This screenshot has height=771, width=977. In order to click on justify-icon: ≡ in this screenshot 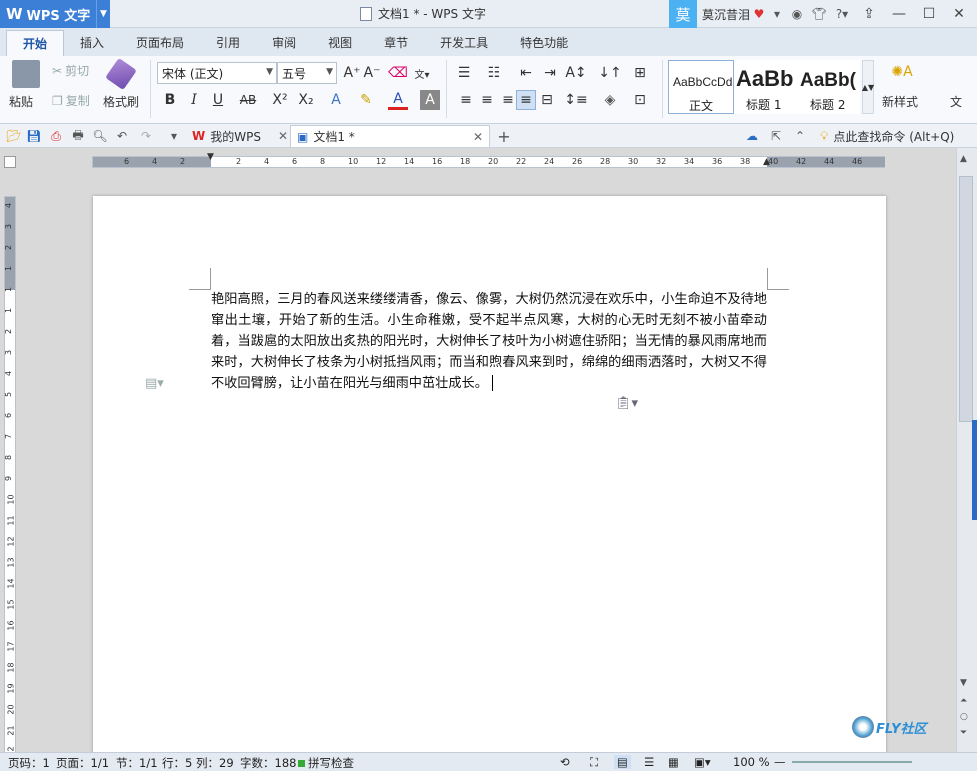, I will do `click(526, 100)`.